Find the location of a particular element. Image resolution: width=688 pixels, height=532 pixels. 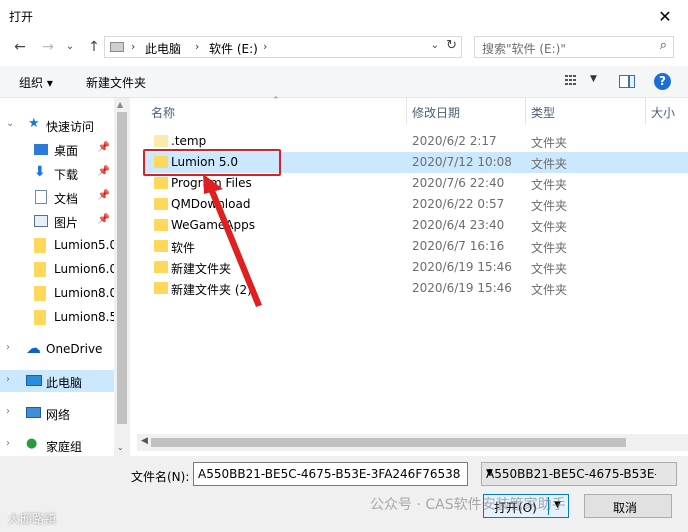

chevron-down-icon: ▼ is located at coordinates (489, 473).